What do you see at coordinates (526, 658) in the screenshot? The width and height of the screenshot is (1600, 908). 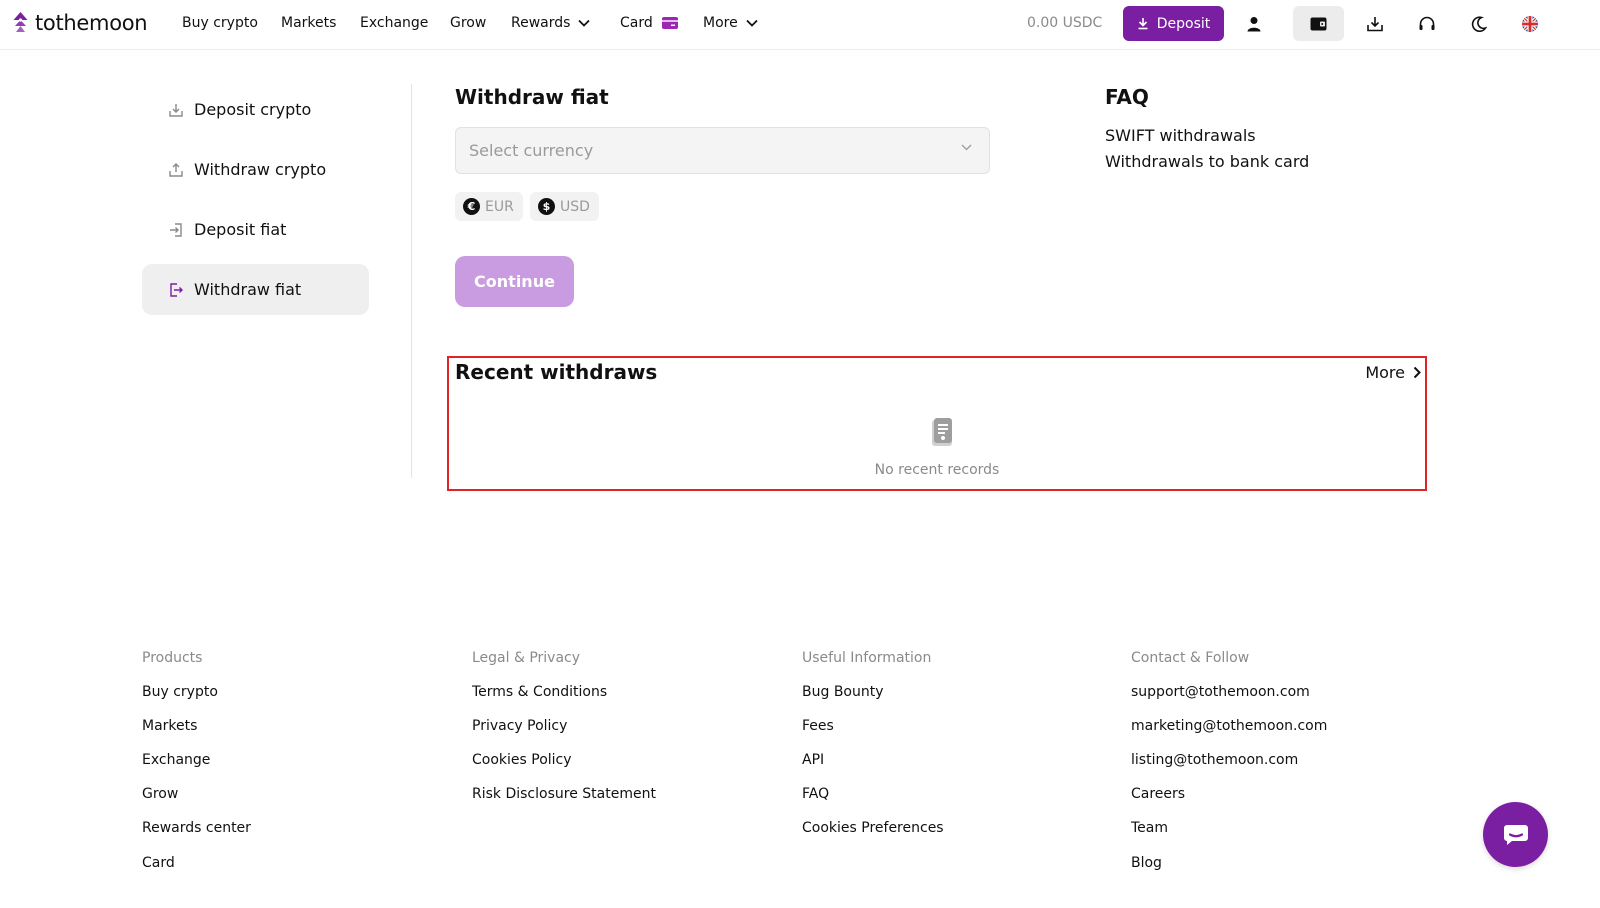 I see `footer-heading-legal: Legal & Privacy` at bounding box center [526, 658].